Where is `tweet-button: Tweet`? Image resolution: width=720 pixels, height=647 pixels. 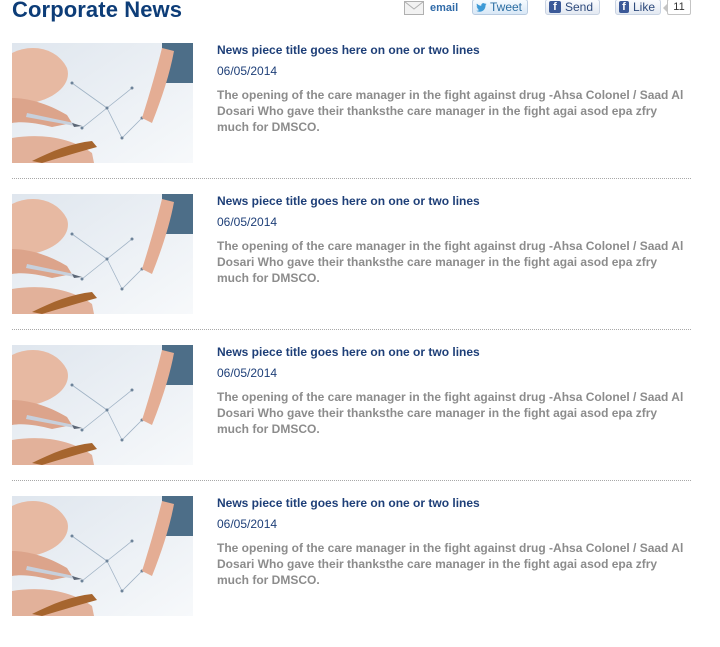 tweet-button: Tweet is located at coordinates (500, 7).